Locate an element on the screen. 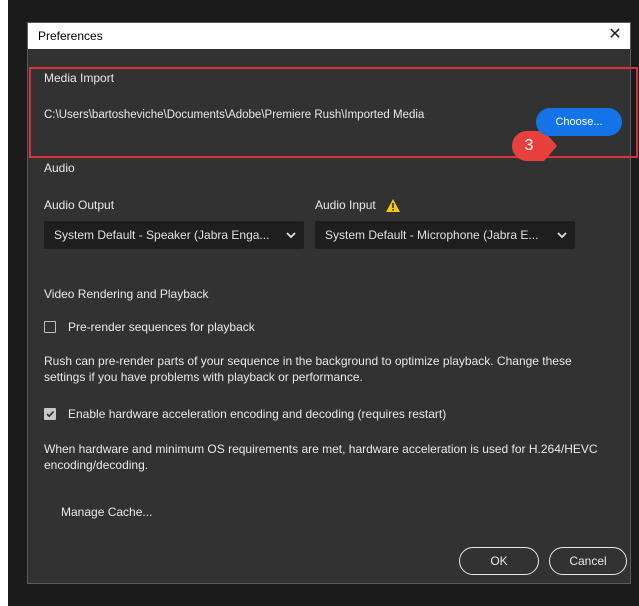 The image size is (639, 606). ok-button: OK is located at coordinates (499, 561).